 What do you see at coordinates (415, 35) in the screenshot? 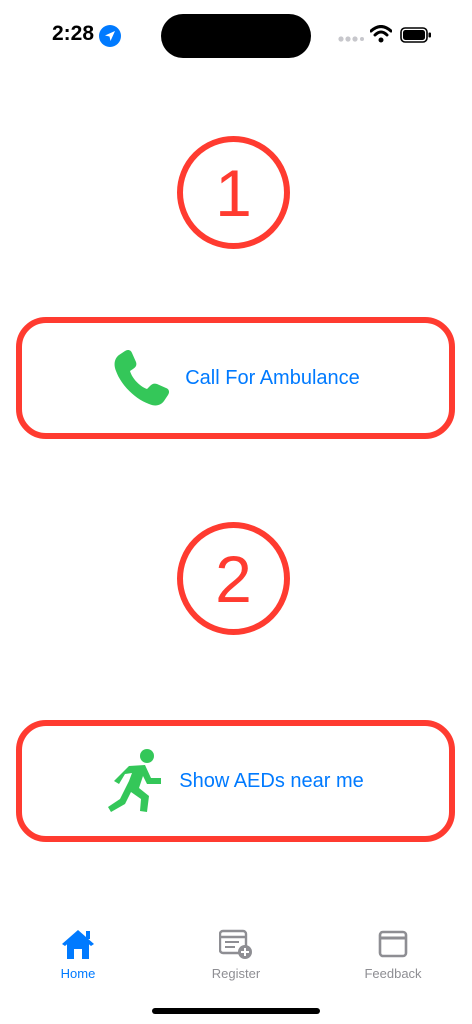
I see `battery-icon` at bounding box center [415, 35].